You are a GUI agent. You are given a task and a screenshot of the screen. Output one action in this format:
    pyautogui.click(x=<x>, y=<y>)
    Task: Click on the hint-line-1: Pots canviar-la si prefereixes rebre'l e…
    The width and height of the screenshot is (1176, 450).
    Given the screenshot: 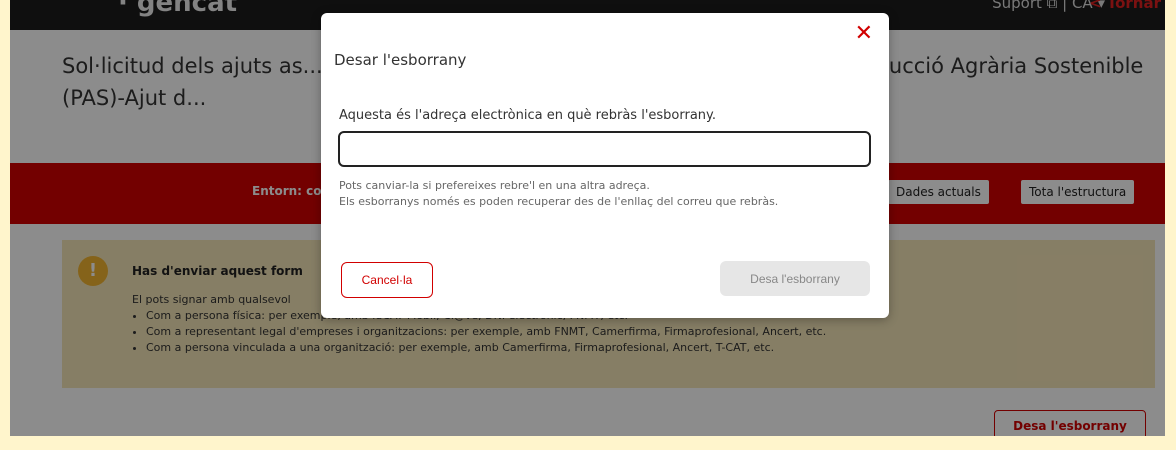 What is the action you would take?
    pyautogui.click(x=494, y=185)
    